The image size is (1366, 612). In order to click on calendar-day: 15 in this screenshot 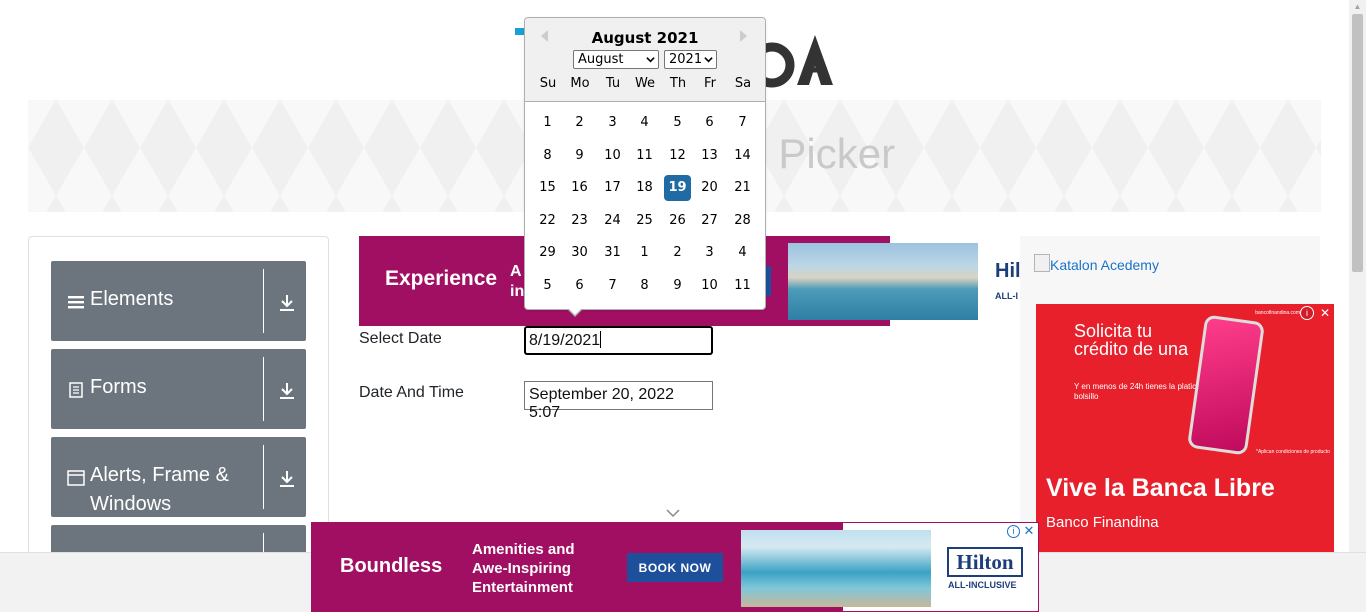, I will do `click(547, 188)`.